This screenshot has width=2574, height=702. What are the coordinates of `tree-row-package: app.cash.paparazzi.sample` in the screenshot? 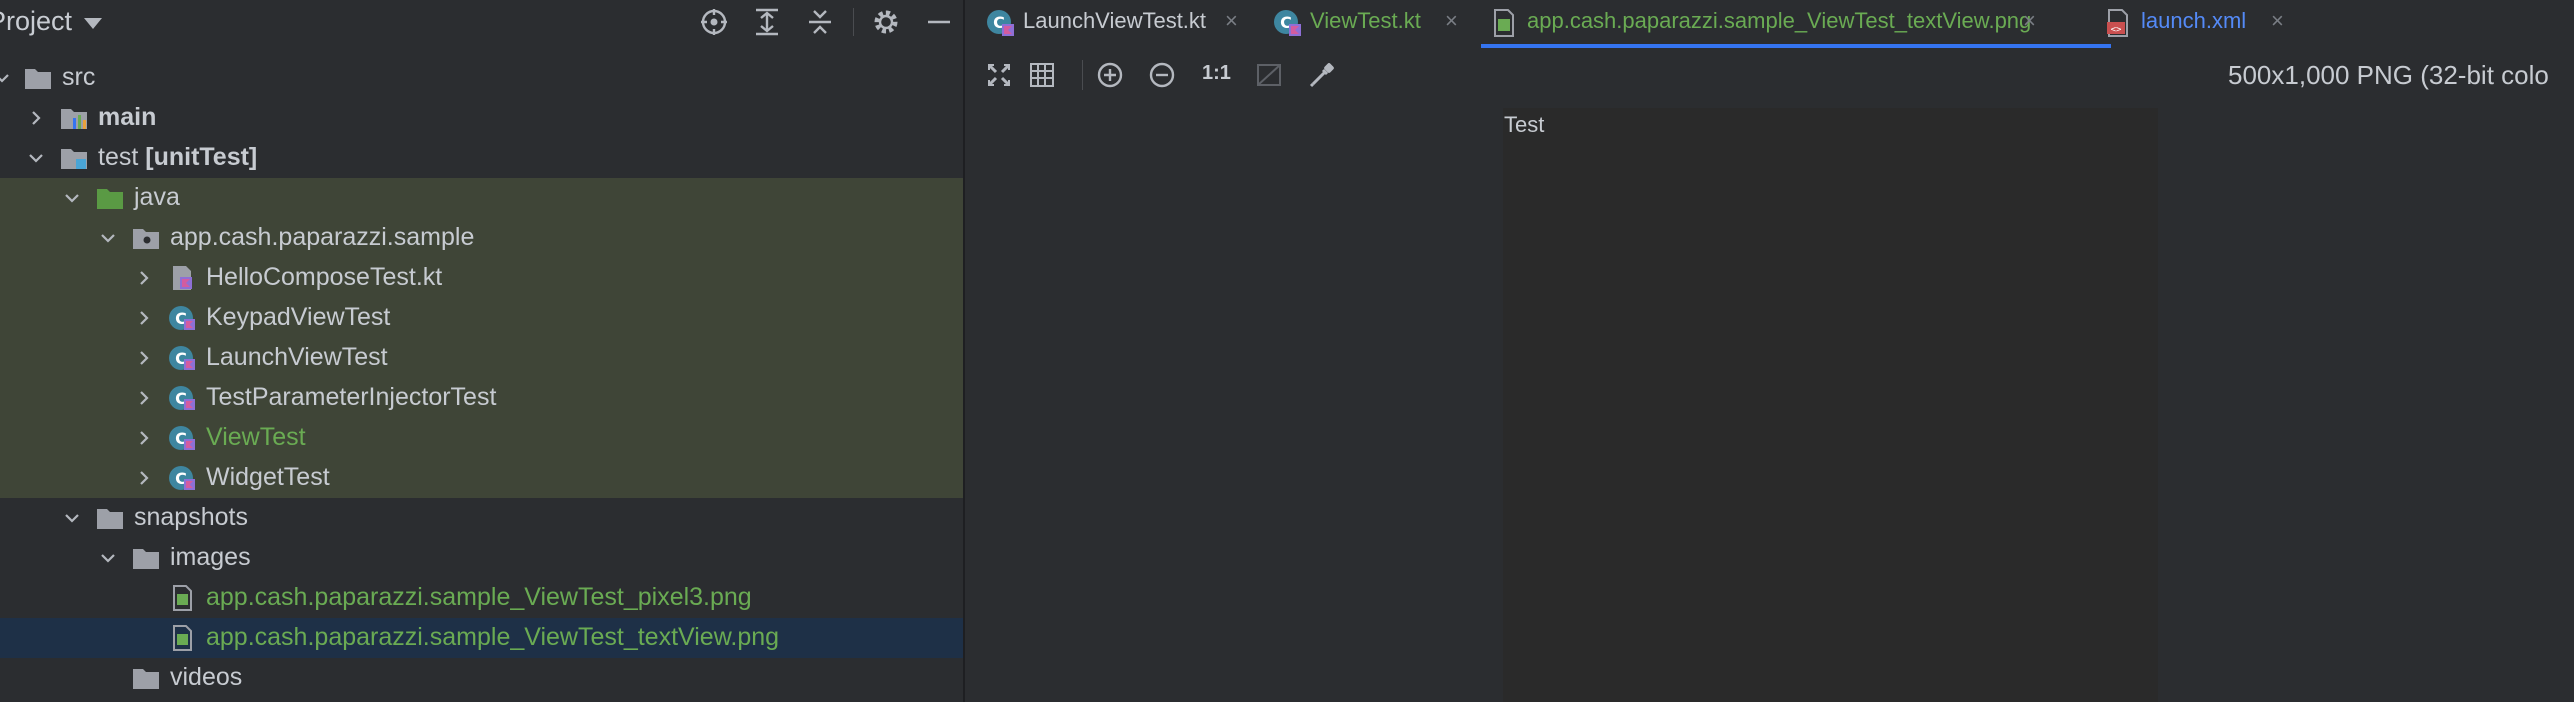 It's located at (482, 238).